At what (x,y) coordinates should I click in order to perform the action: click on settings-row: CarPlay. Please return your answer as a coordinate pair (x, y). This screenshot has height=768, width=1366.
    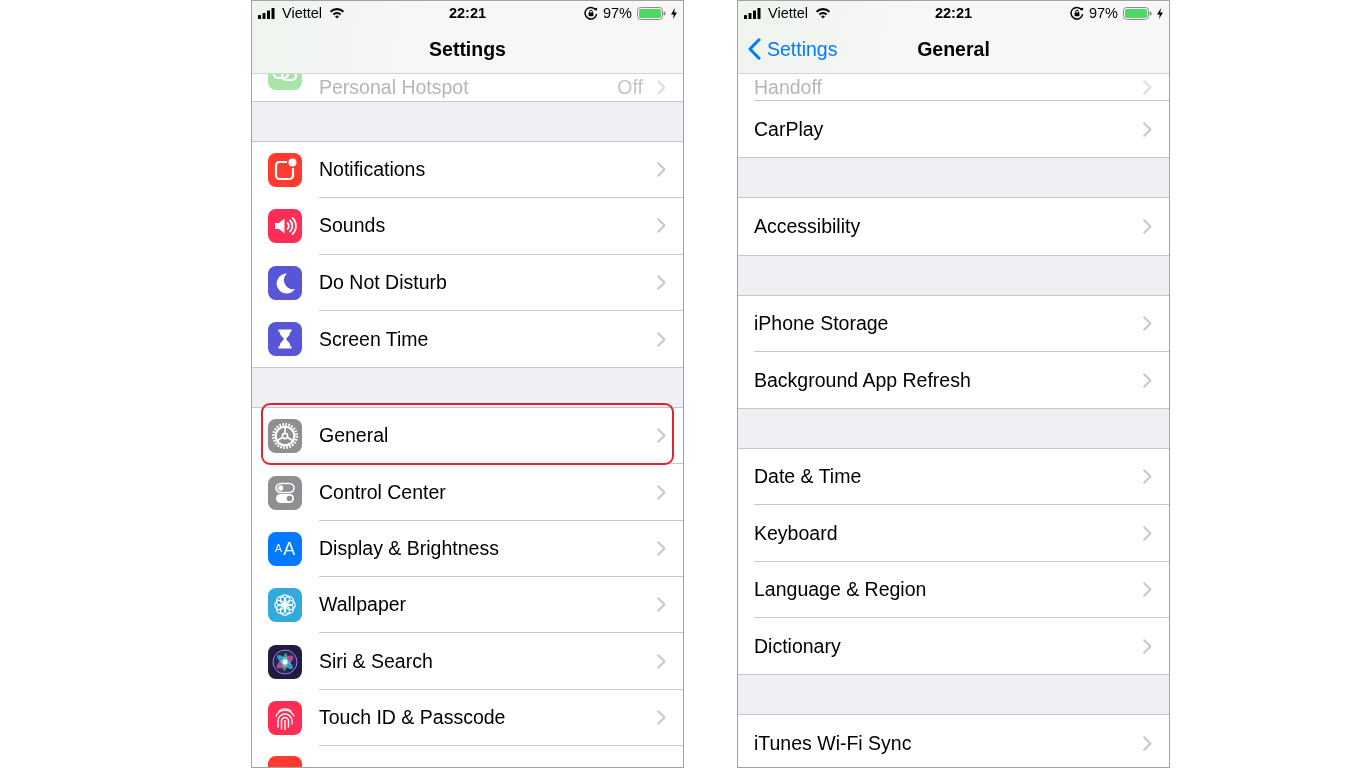
    Looking at the image, I should click on (953, 129).